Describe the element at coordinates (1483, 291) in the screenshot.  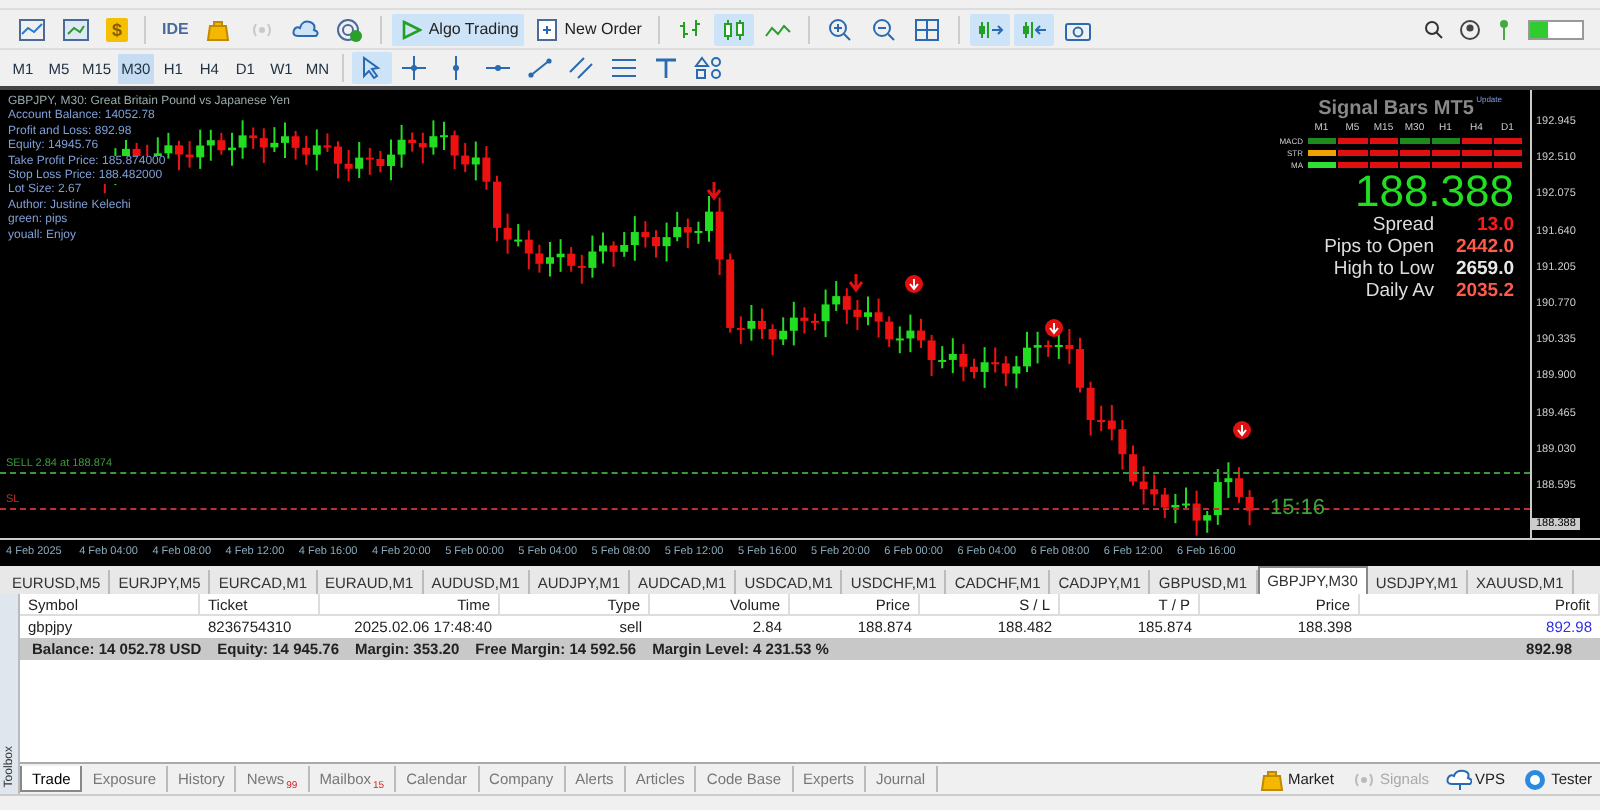
I see `stat-value: 2035.2` at that location.